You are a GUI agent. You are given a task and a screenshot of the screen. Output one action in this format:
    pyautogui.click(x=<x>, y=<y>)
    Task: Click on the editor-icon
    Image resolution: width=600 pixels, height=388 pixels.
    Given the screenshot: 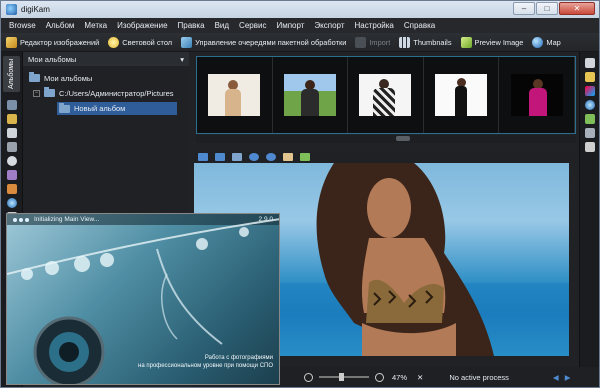 What is the action you would take?
    pyautogui.click(x=11, y=42)
    